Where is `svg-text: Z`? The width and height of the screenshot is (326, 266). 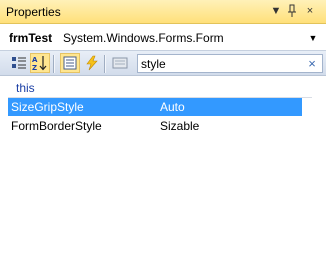
svg-text: Z is located at coordinates (34, 67).